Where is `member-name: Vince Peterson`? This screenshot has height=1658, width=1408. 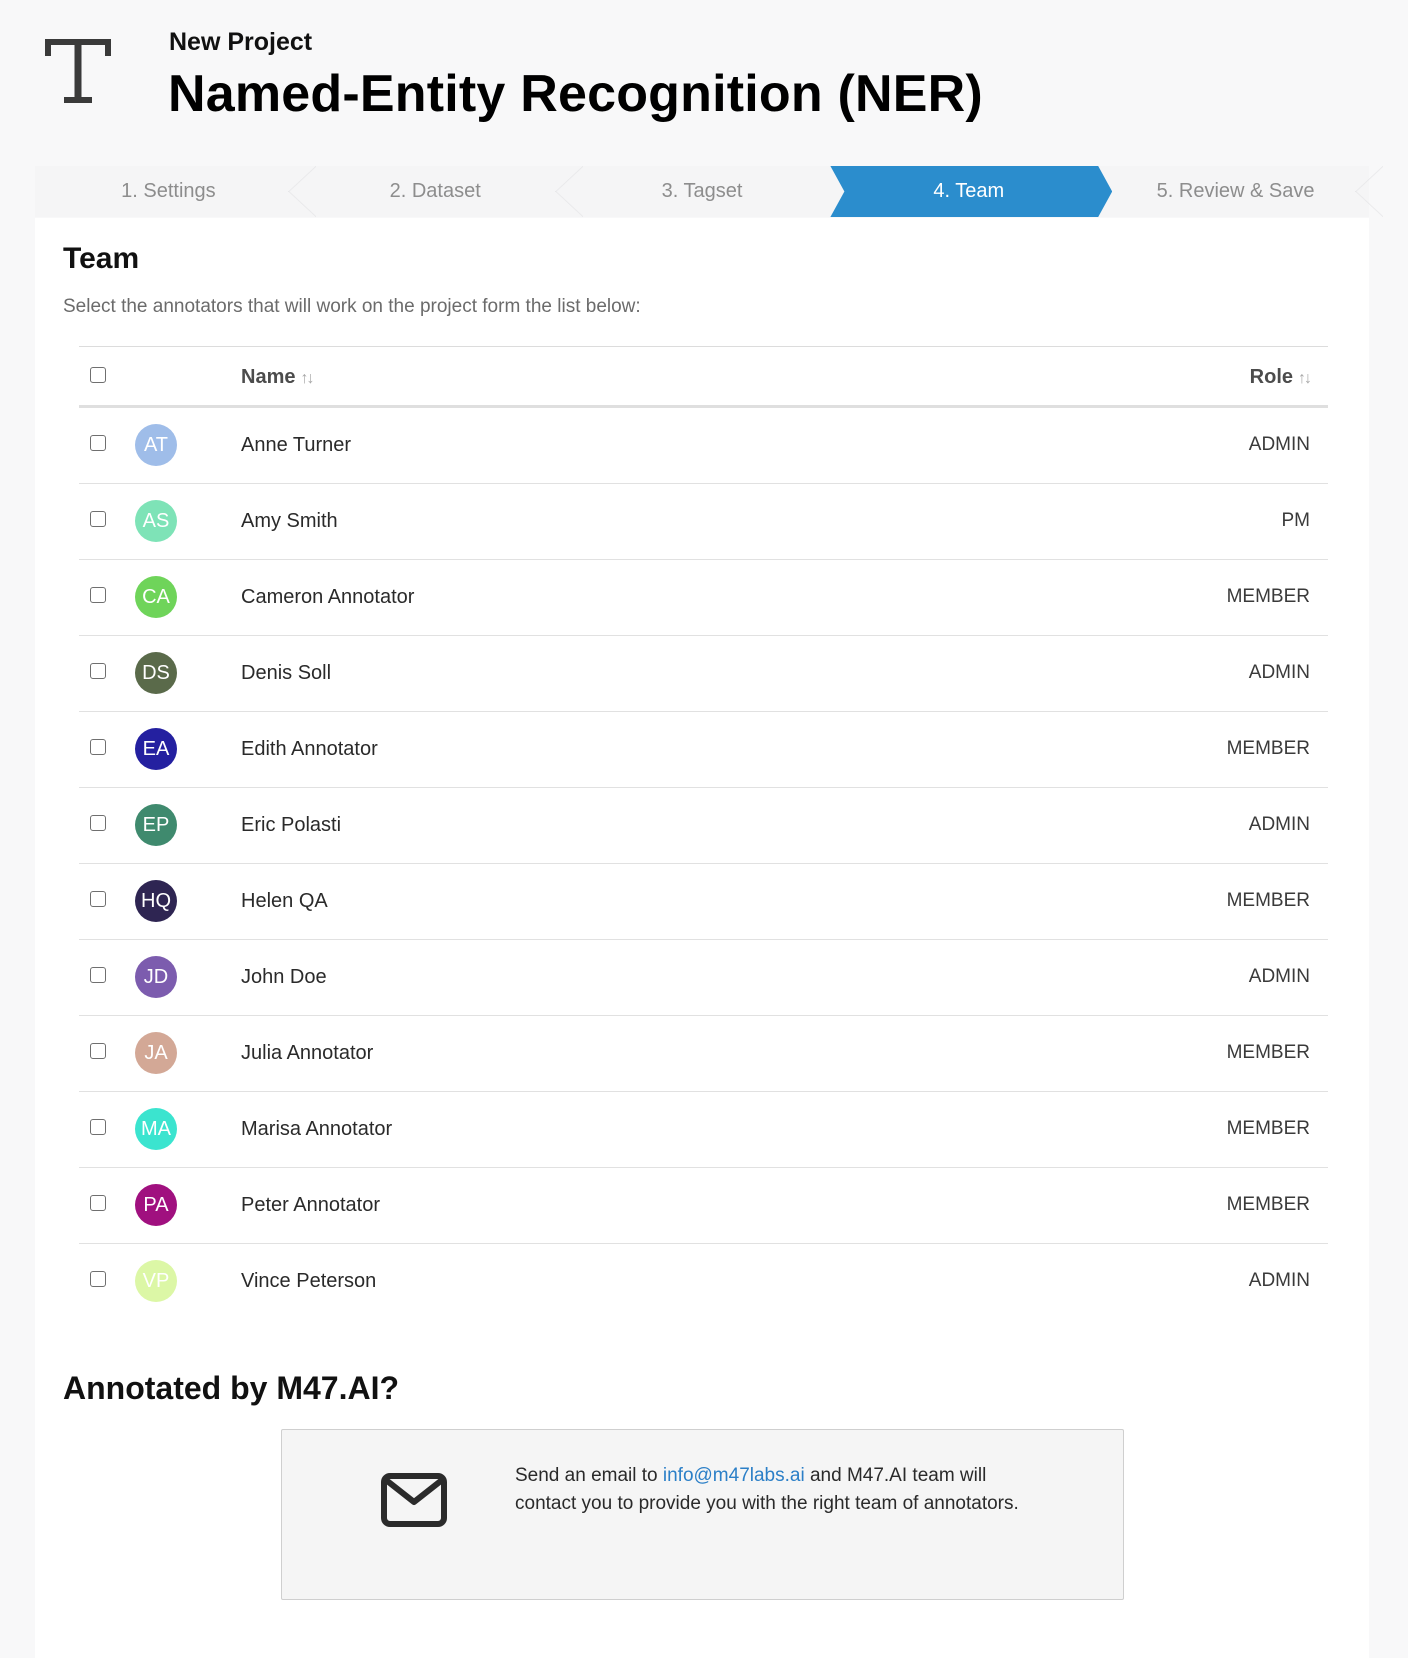 member-name: Vince Peterson is located at coordinates (309, 1281).